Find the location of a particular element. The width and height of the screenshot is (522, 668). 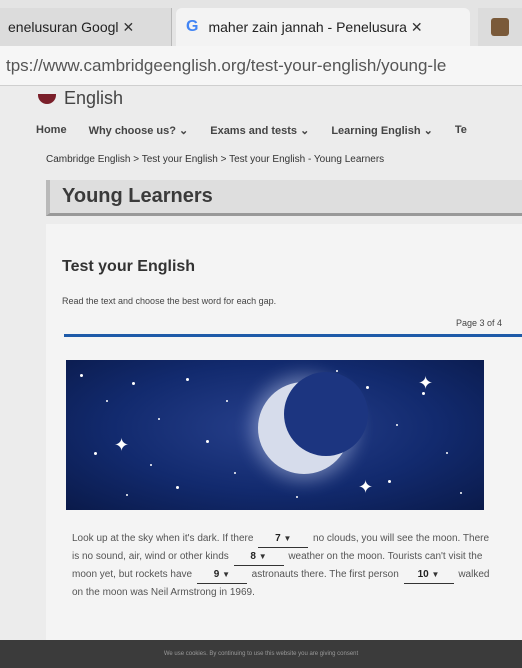

nav-item-exams-and-tests: Exams and tests ⌄ is located at coordinates (259, 130).